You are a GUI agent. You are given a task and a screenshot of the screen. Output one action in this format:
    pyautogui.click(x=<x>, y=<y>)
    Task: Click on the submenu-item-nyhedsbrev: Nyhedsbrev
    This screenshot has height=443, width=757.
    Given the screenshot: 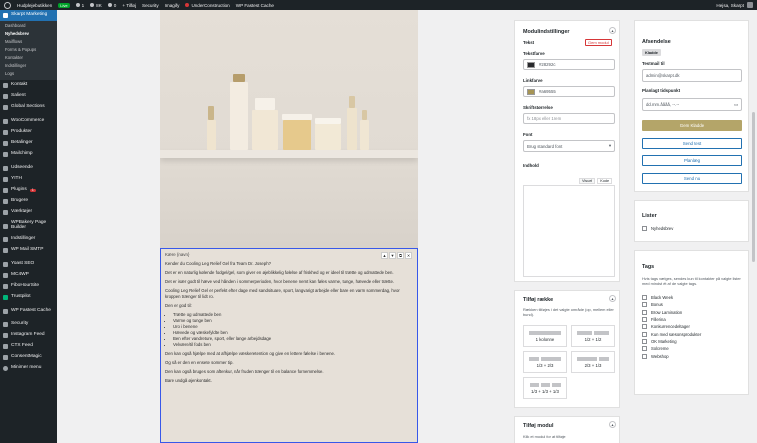 What is the action you would take?
    pyautogui.click(x=28, y=34)
    